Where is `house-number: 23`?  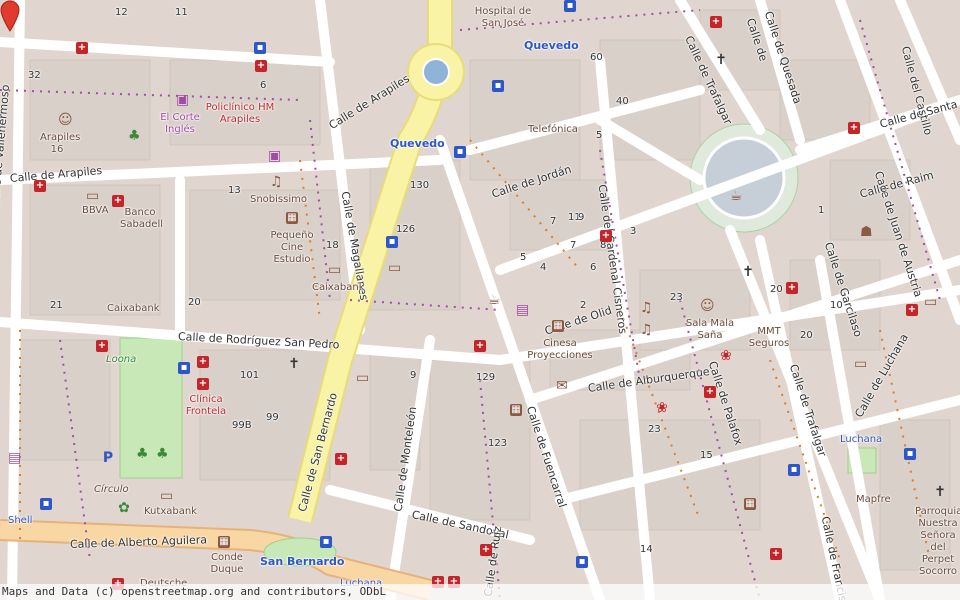 house-number: 23 is located at coordinates (654, 429).